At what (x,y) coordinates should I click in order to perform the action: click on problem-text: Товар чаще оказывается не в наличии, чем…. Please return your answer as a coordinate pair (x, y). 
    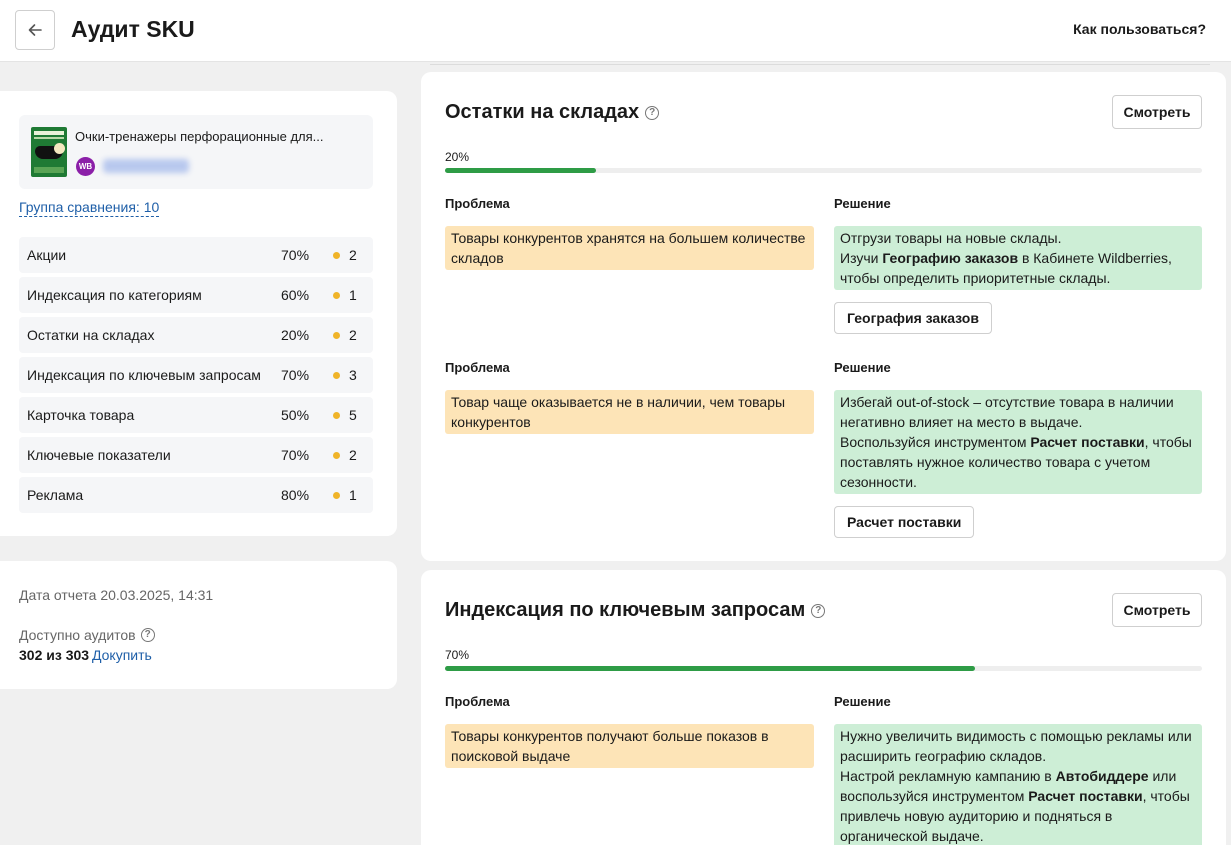
    Looking at the image, I should click on (629, 412).